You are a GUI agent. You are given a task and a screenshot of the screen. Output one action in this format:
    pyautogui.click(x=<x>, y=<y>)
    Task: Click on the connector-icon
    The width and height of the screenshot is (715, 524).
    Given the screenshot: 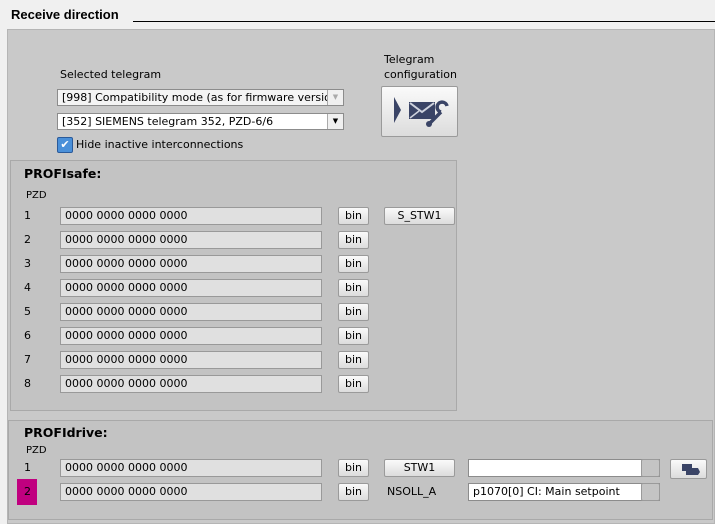 What is the action you would take?
    pyautogui.click(x=690, y=469)
    